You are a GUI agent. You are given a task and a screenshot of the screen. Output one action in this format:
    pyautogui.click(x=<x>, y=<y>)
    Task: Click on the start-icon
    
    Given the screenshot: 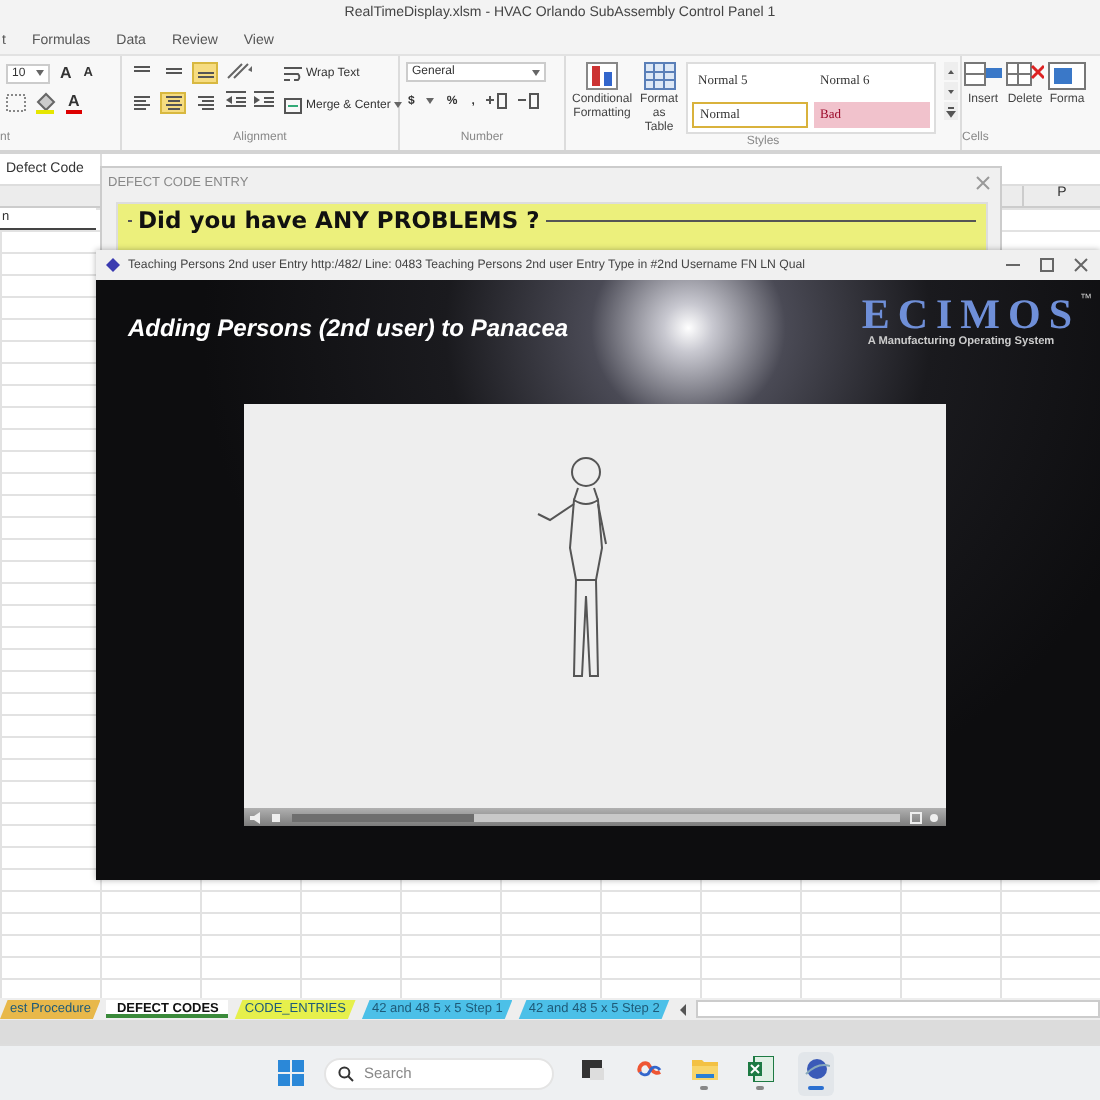 What is the action you would take?
    pyautogui.click(x=291, y=1073)
    